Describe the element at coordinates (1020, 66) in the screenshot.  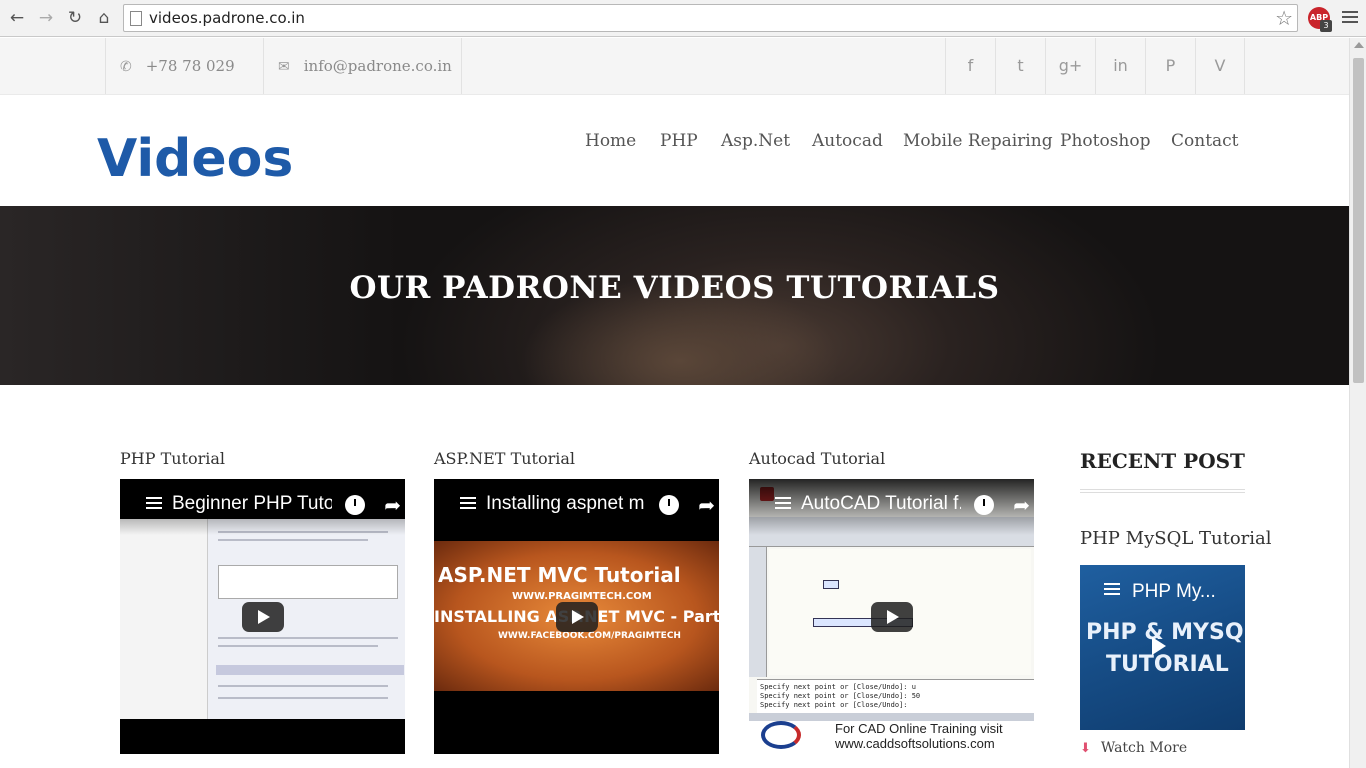
I see `twitter-icon: t` at that location.